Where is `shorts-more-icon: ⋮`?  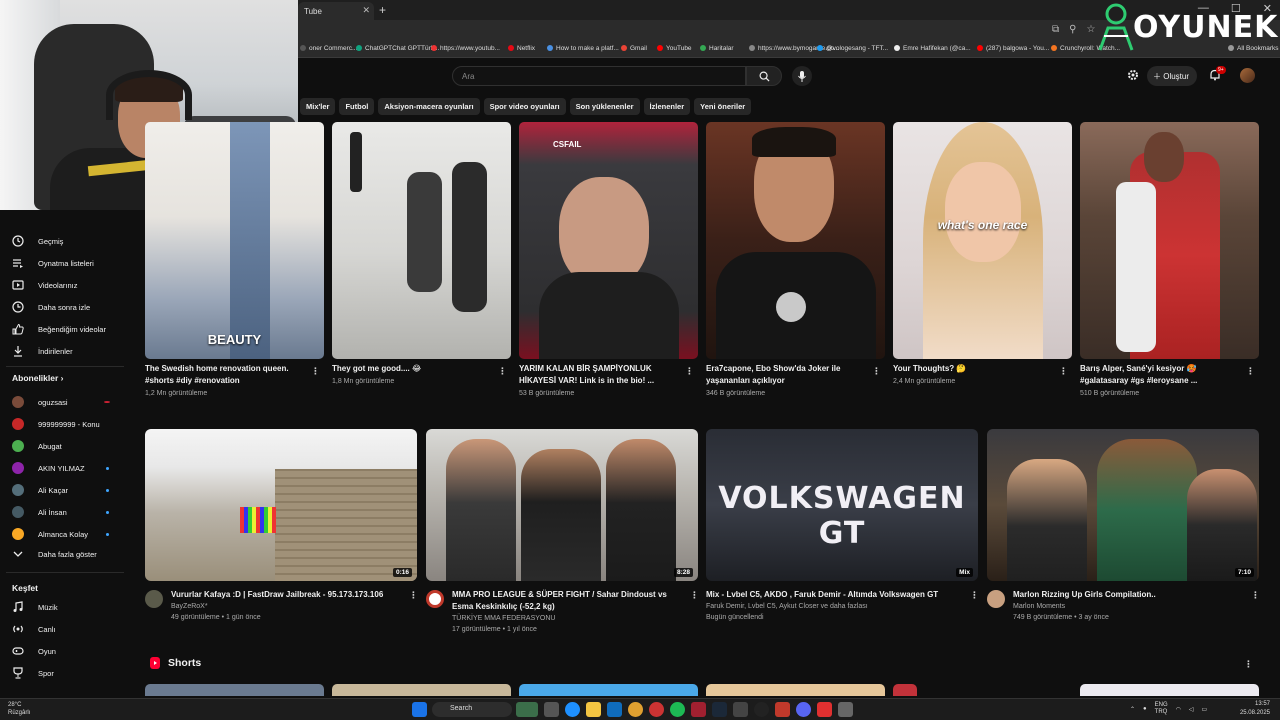
shorts-more-icon: ⋮ is located at coordinates (1248, 664).